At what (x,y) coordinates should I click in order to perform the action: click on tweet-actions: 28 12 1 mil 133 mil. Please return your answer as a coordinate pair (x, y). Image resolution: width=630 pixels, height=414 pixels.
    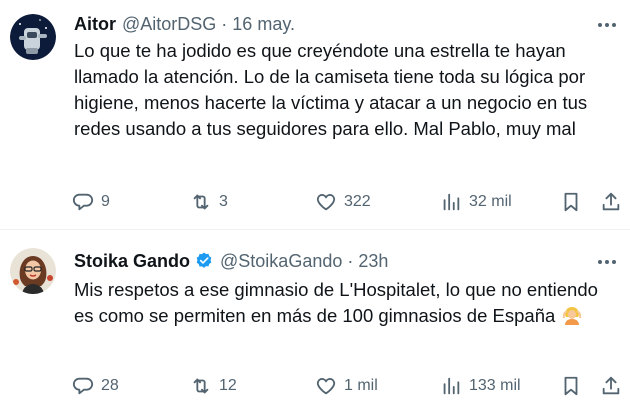
    Looking at the image, I should click on (350, 386).